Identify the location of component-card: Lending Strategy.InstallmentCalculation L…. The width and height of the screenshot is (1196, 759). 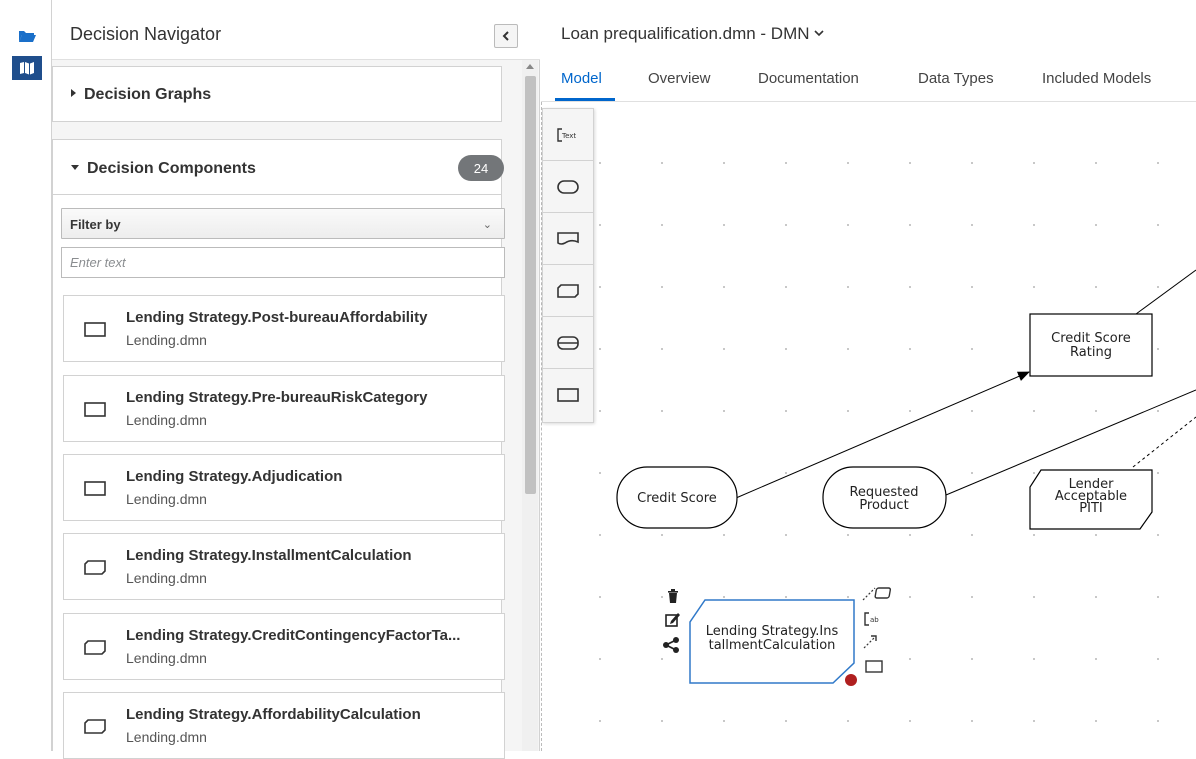
(284, 566).